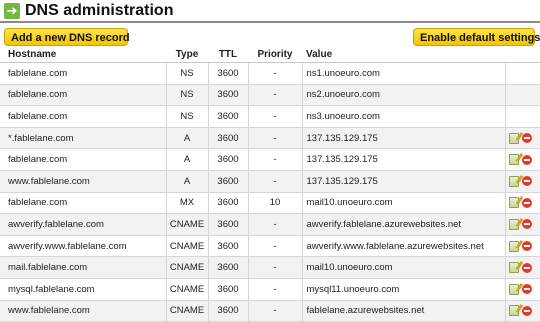 This screenshot has height=322, width=540. I want to click on arrow-right-icon: ➔, so click(12, 11).